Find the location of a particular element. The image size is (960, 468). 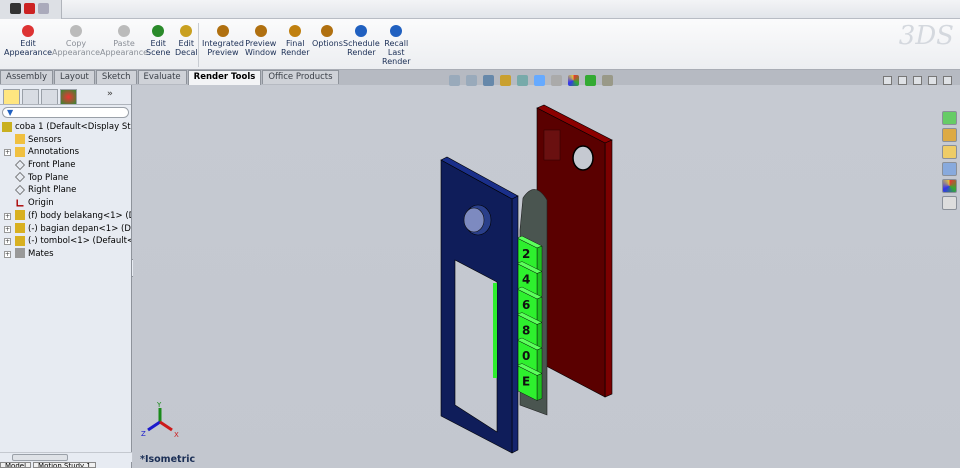

ds-logo: 3DS is located at coordinates (926, 36).